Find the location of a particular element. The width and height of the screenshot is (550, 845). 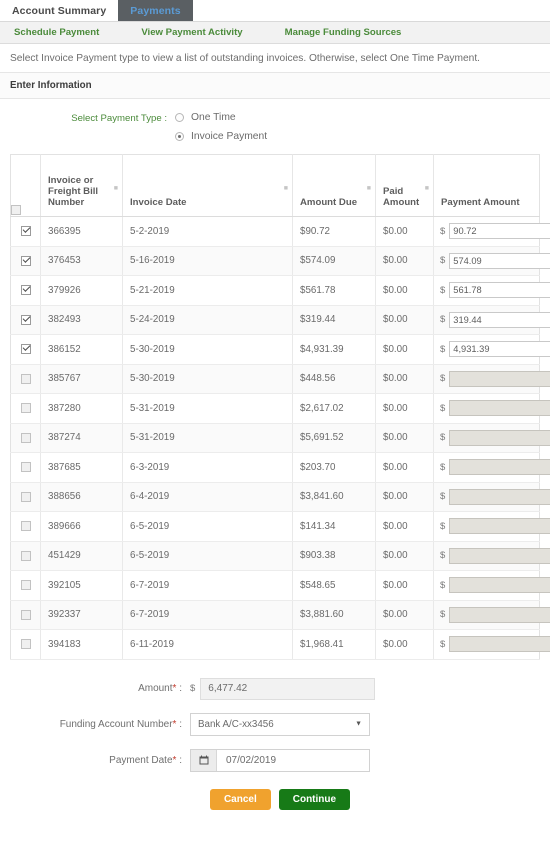

invoice-date-cell: 6-3-2019 is located at coordinates (207, 467).